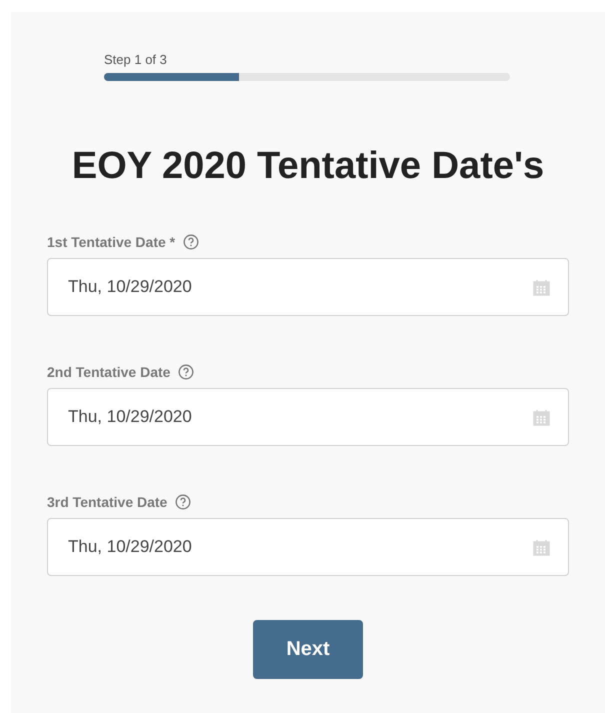 The width and height of the screenshot is (605, 713). Describe the element at coordinates (107, 502) in the screenshot. I see `field-label: 3rd Tentative Date` at that location.